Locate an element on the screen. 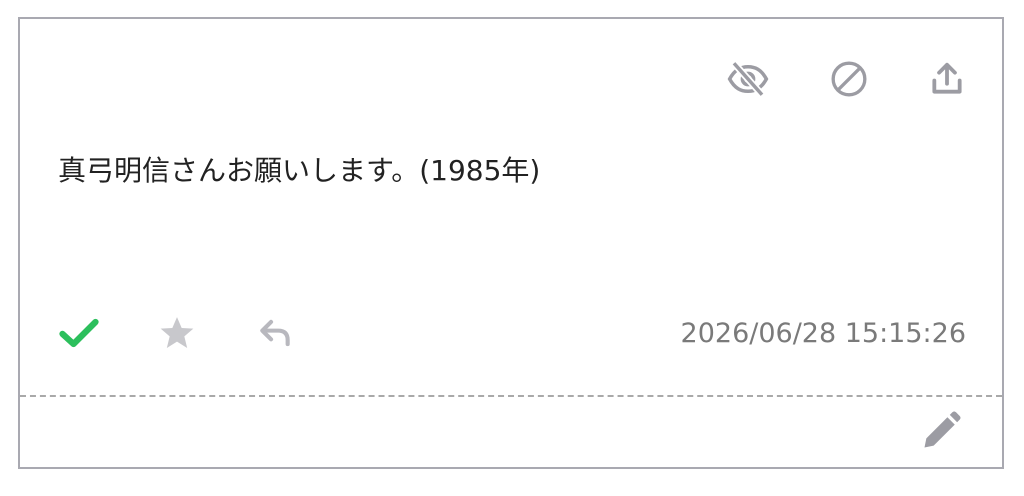  check-button is located at coordinates (79, 333).